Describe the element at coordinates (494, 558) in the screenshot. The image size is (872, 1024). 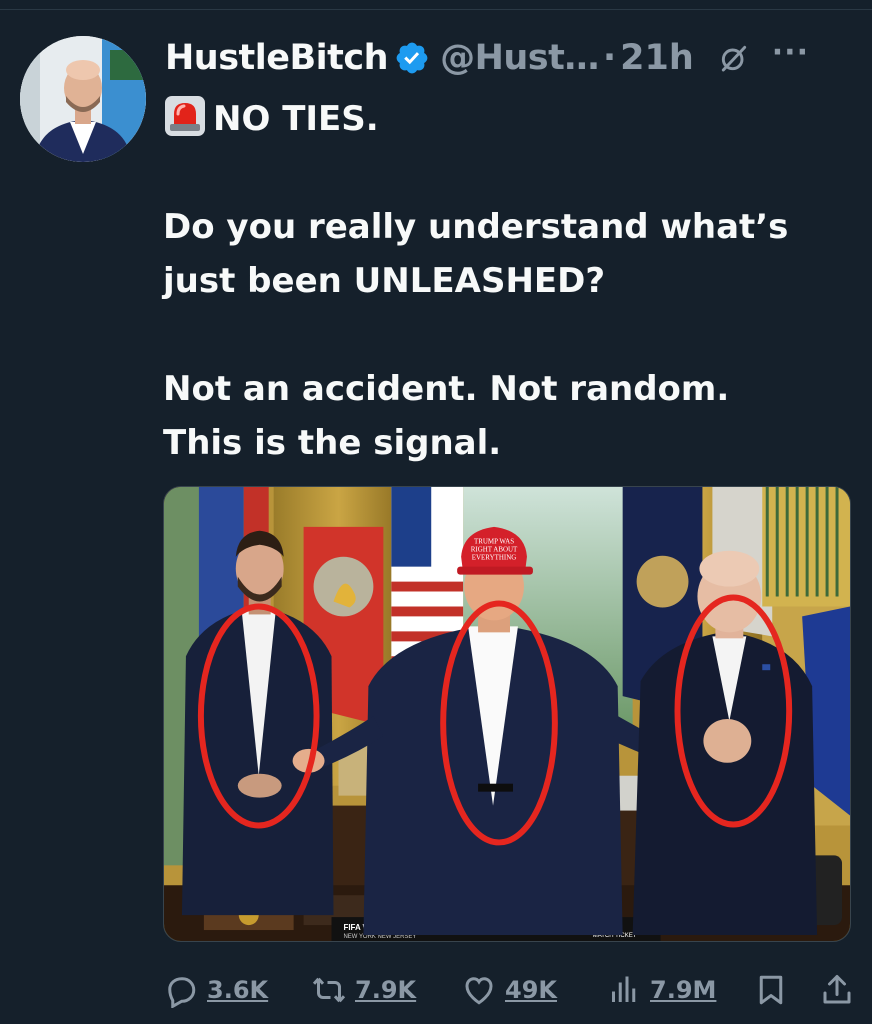
I see `hat-text-3: EVERYTHING` at that location.